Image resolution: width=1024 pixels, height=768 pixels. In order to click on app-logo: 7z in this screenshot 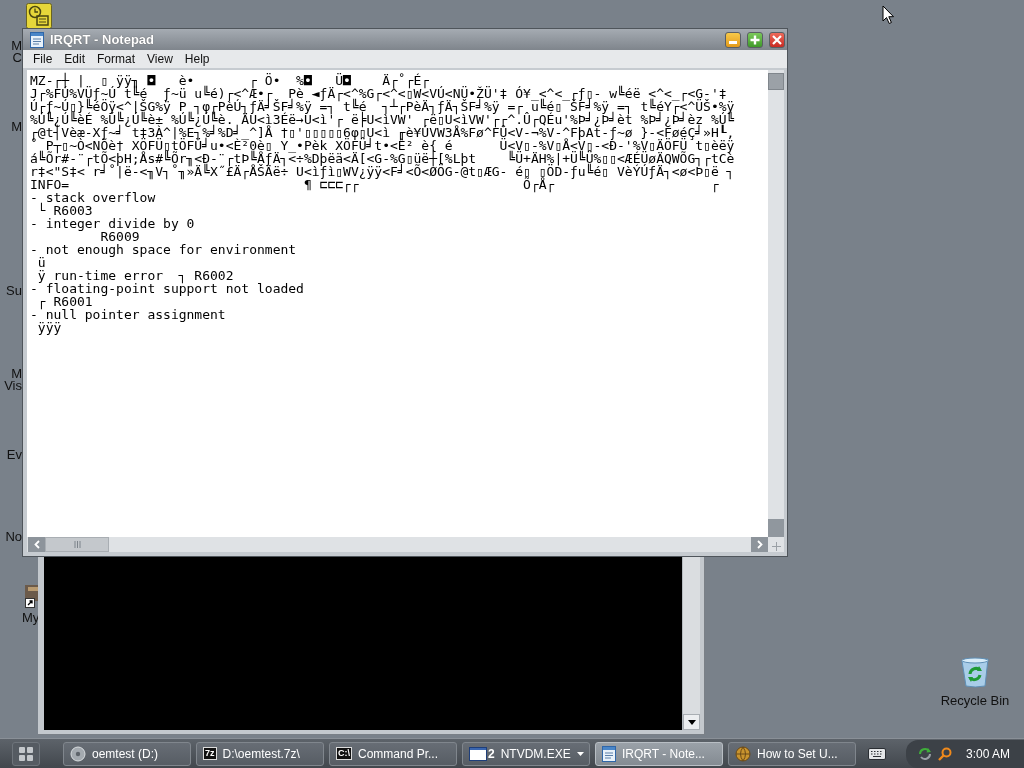, I will do `click(210, 753)`.